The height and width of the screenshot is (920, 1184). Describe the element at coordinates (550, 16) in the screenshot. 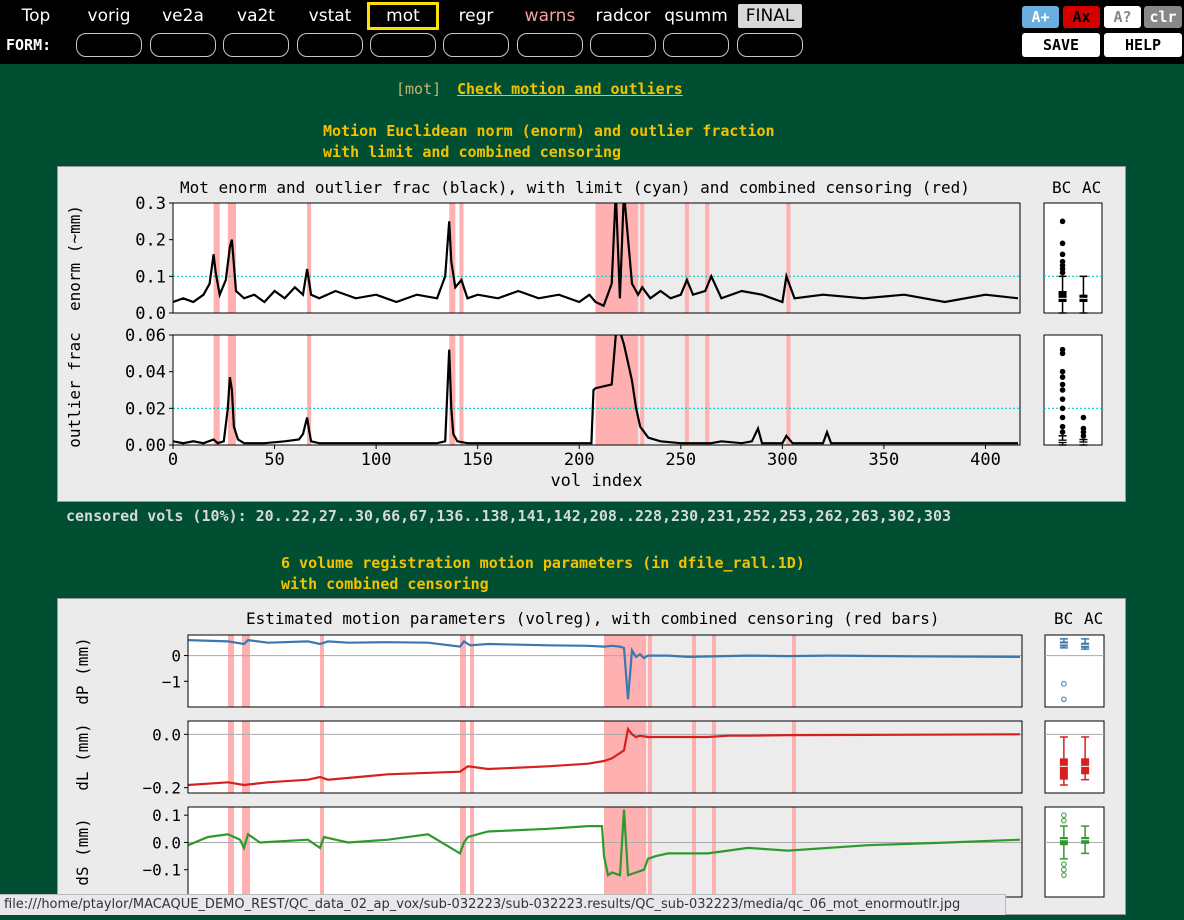

I see `nav-tab-warns: warns` at that location.